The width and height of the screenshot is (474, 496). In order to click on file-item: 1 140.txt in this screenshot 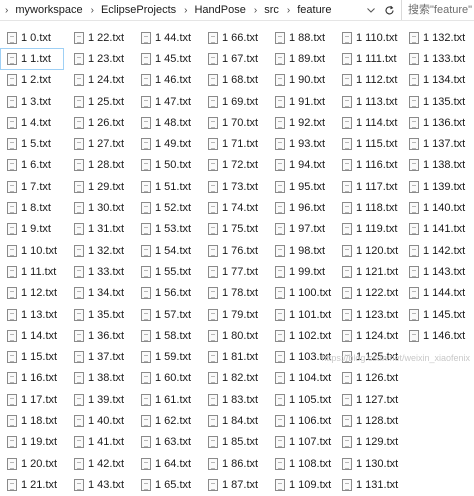, I will do `click(434, 207)`.